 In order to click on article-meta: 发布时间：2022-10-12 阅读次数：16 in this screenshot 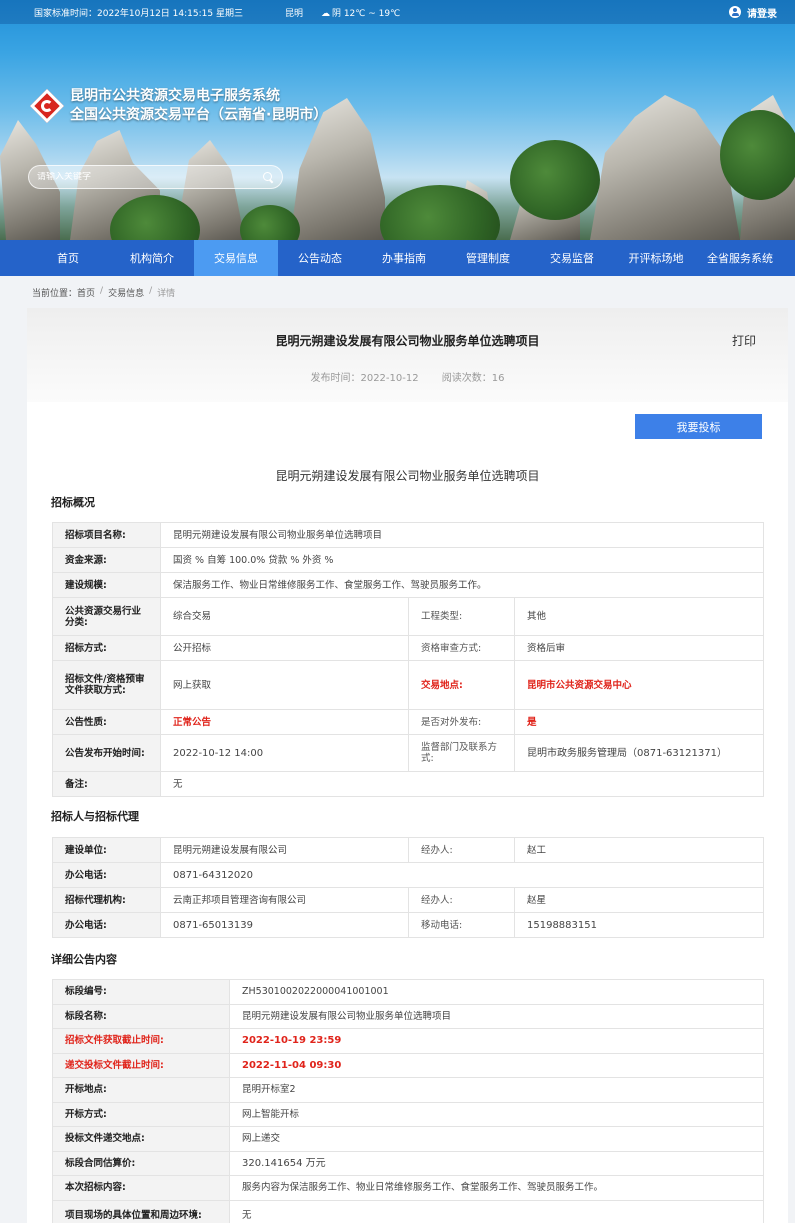, I will do `click(407, 376)`.